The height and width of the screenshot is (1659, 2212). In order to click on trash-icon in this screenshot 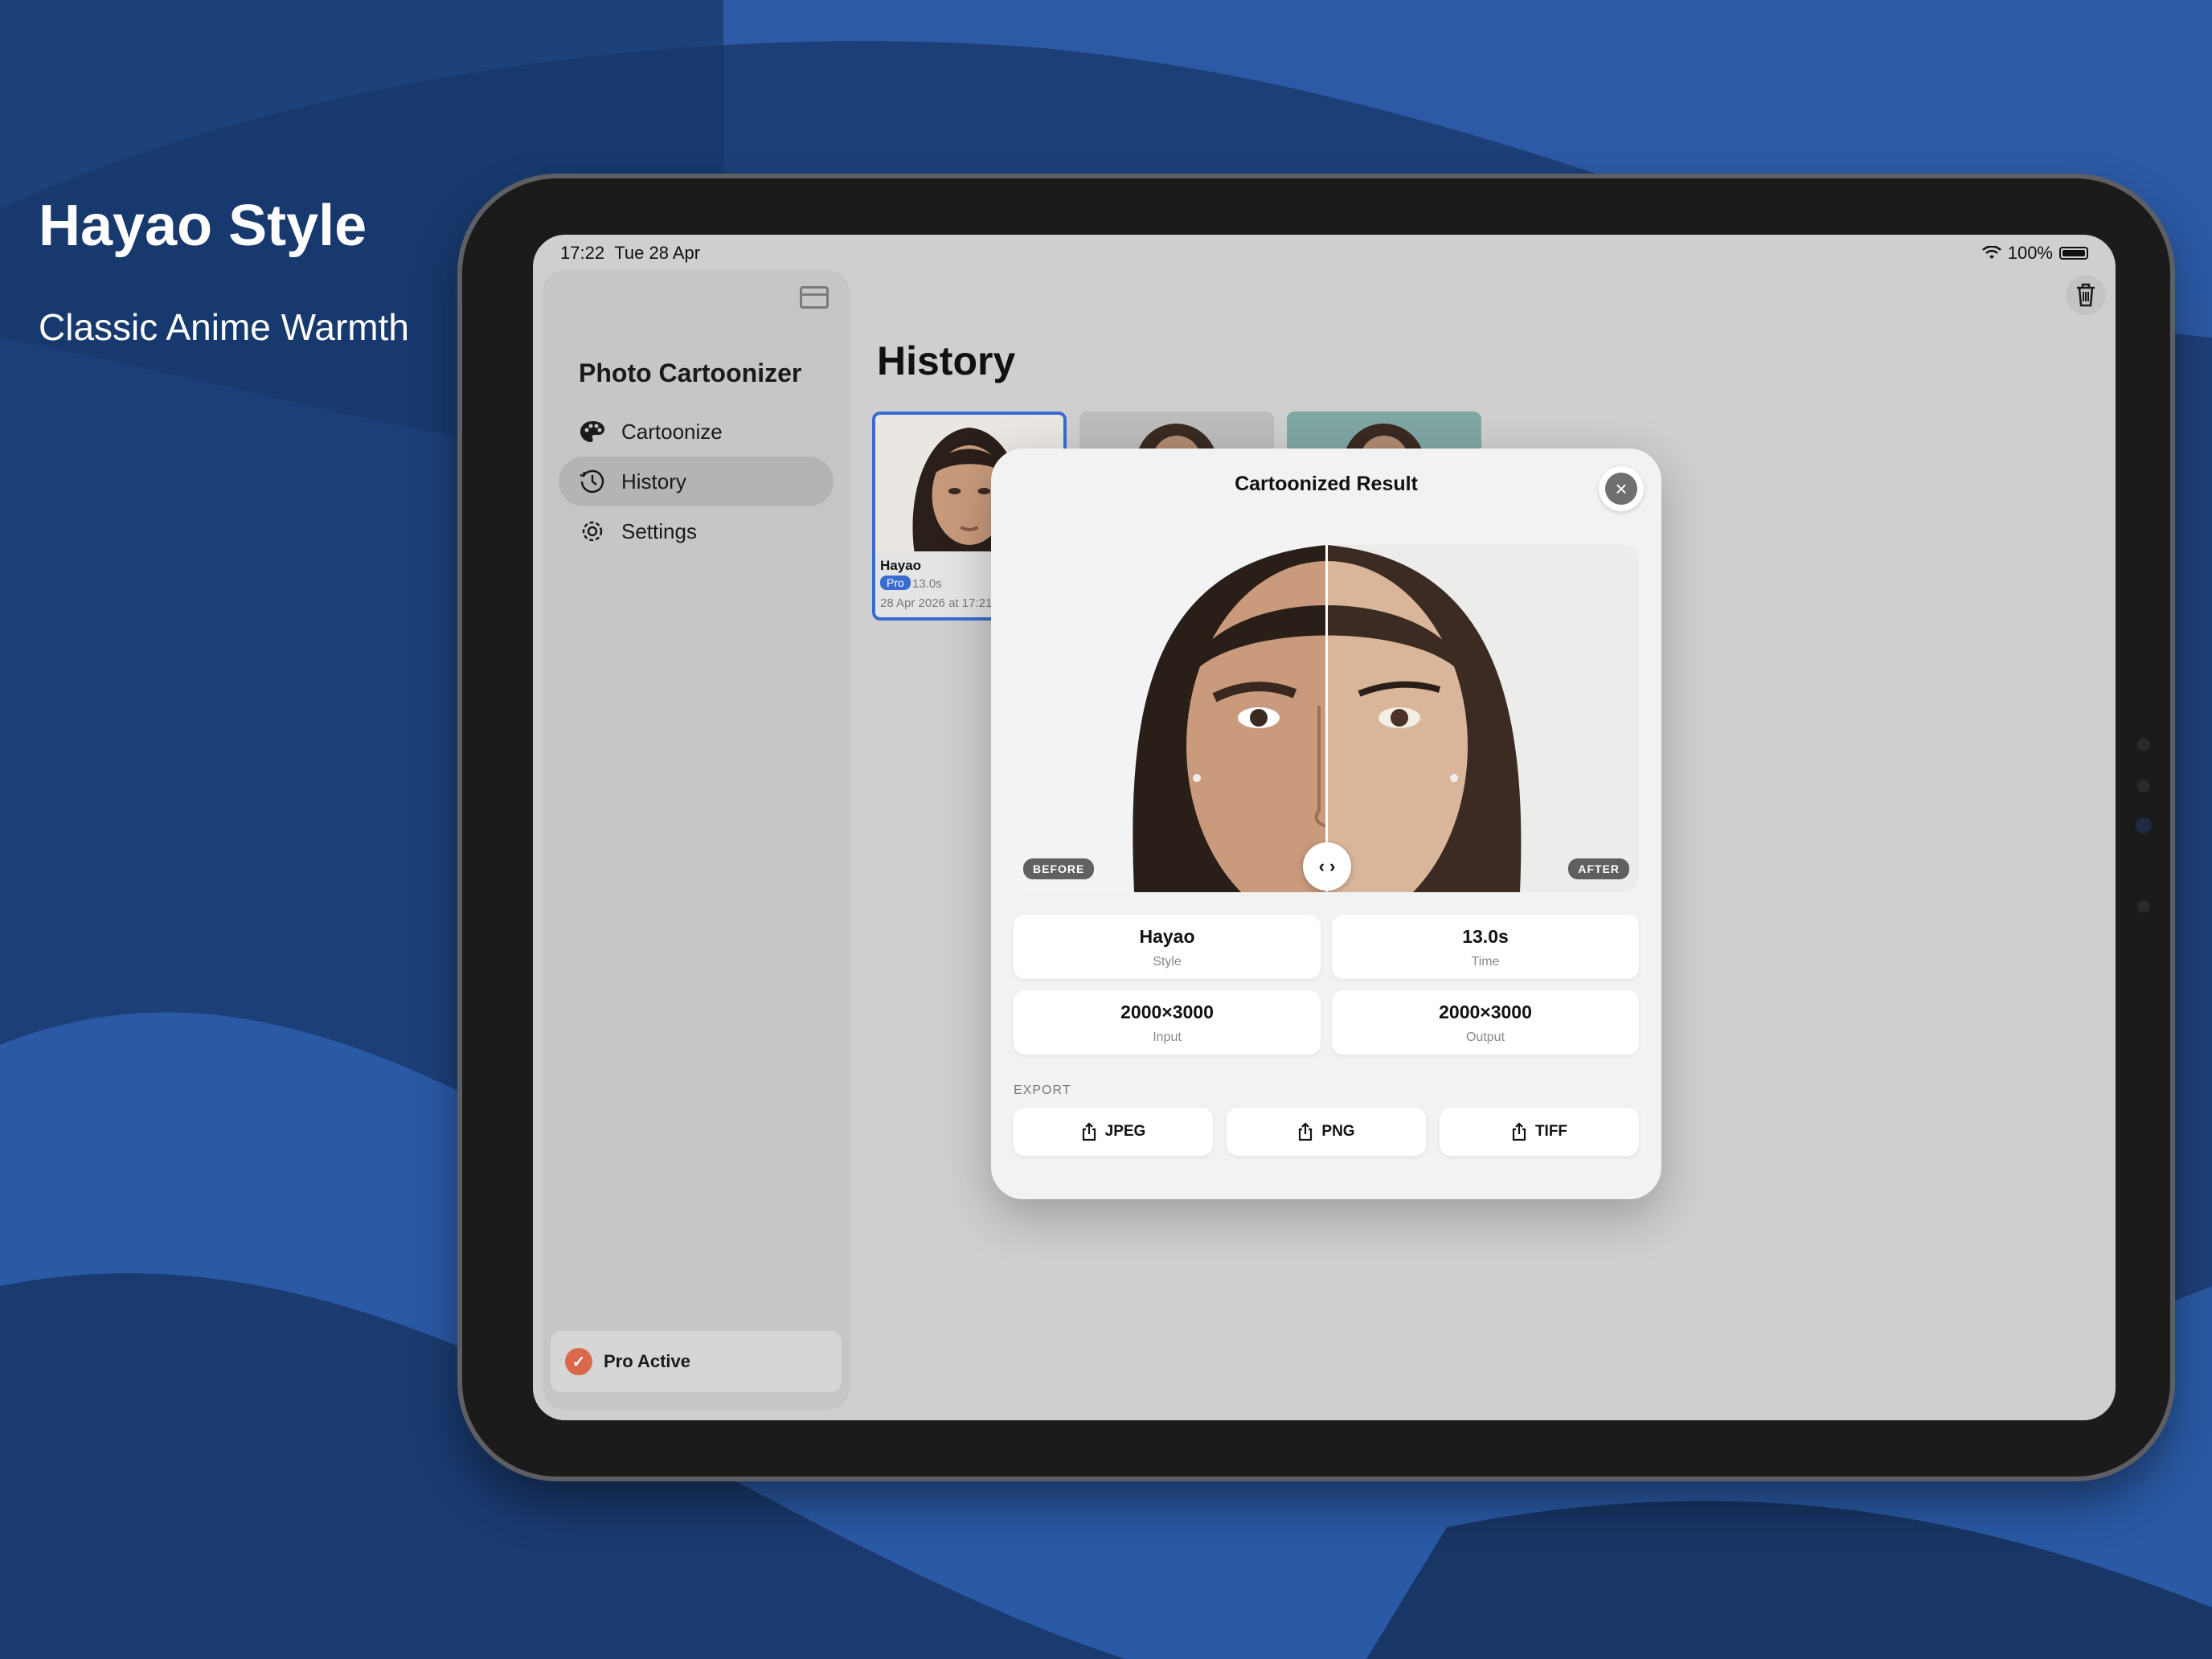, I will do `click(2086, 295)`.